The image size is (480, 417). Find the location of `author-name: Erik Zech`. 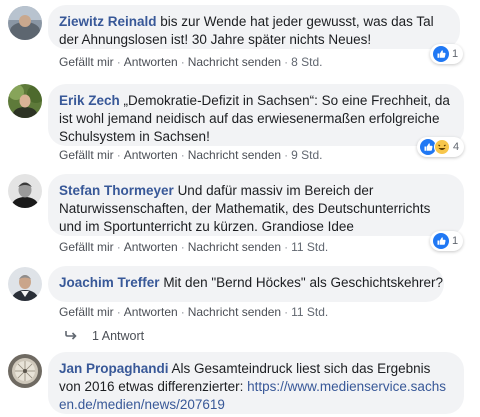

author-name: Erik Zech is located at coordinates (89, 100).